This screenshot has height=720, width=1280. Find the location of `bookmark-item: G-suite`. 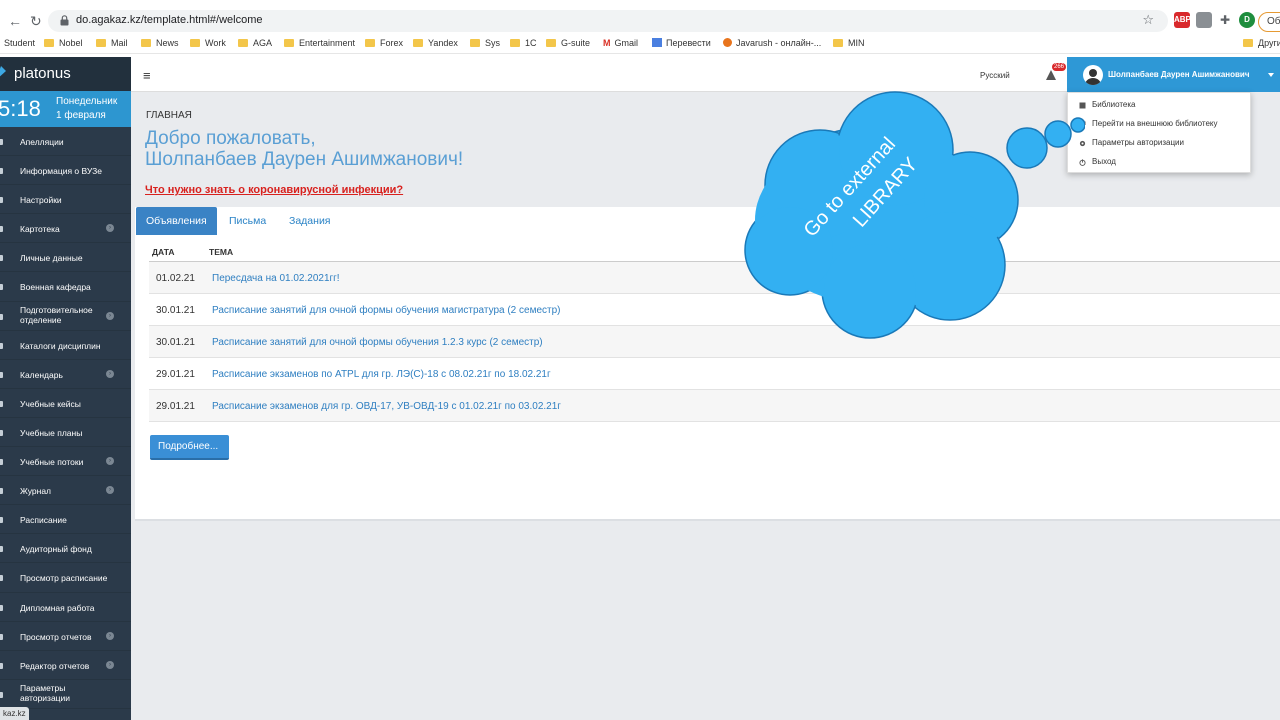

bookmark-item: G-suite is located at coordinates (568, 43).